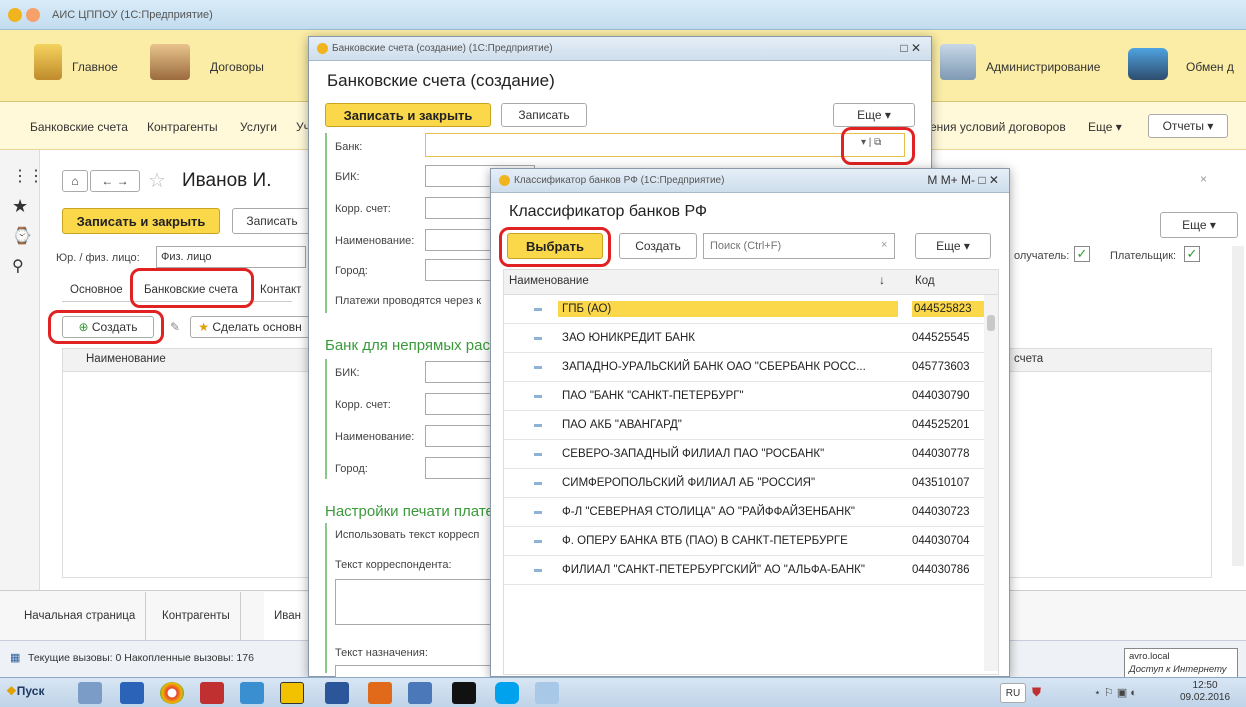 The width and height of the screenshot is (1246, 707). I want to click on purpose-text-field, so click(420, 671).